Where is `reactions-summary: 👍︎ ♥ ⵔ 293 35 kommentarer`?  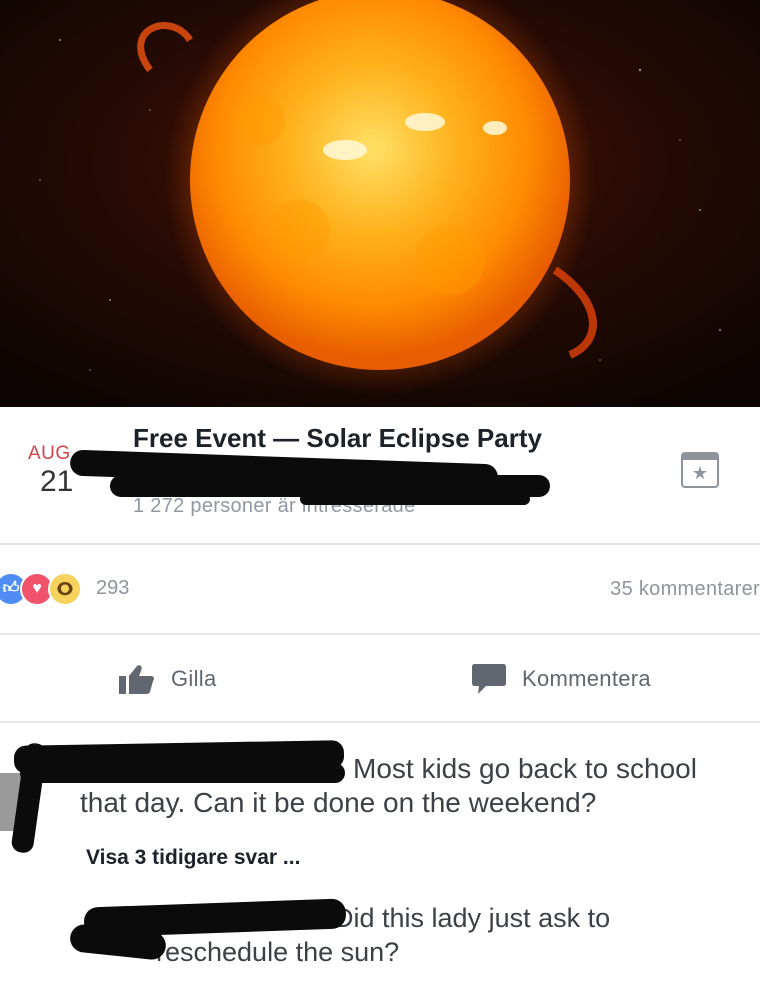 reactions-summary: 👍︎ ♥ ⵔ 293 35 kommentarer is located at coordinates (380, 590).